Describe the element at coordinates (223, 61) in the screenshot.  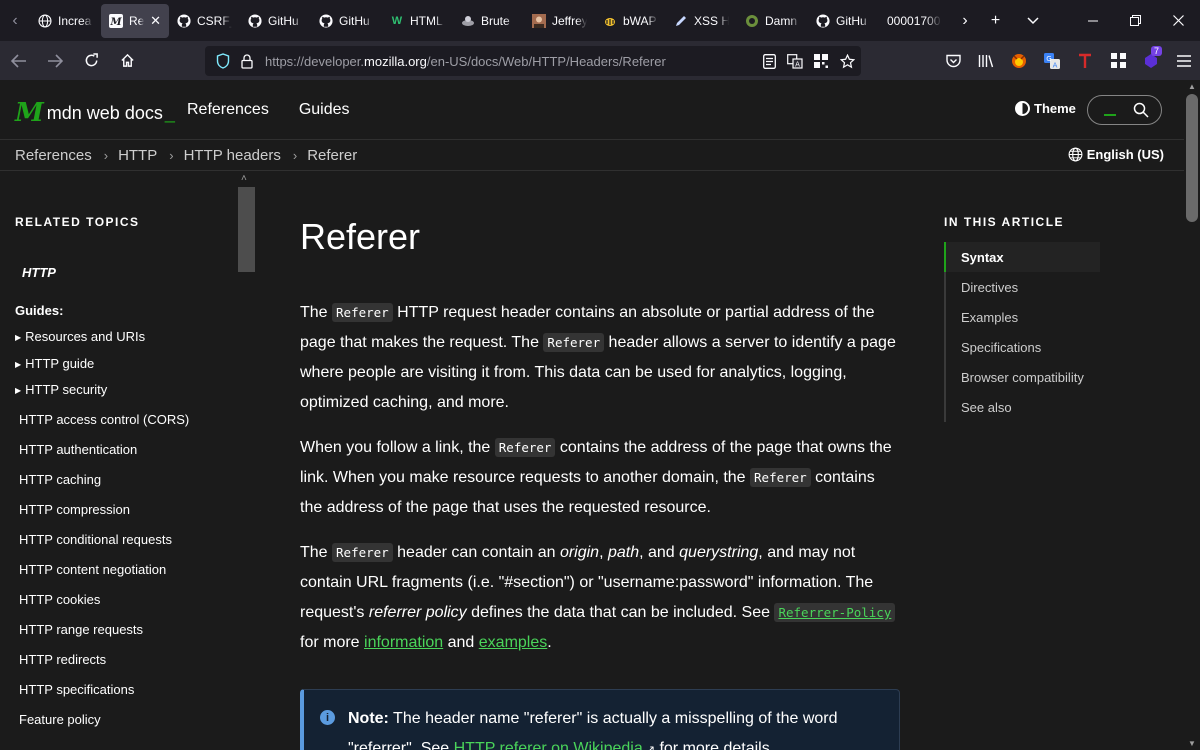
I see `tracking-protection-button` at that location.